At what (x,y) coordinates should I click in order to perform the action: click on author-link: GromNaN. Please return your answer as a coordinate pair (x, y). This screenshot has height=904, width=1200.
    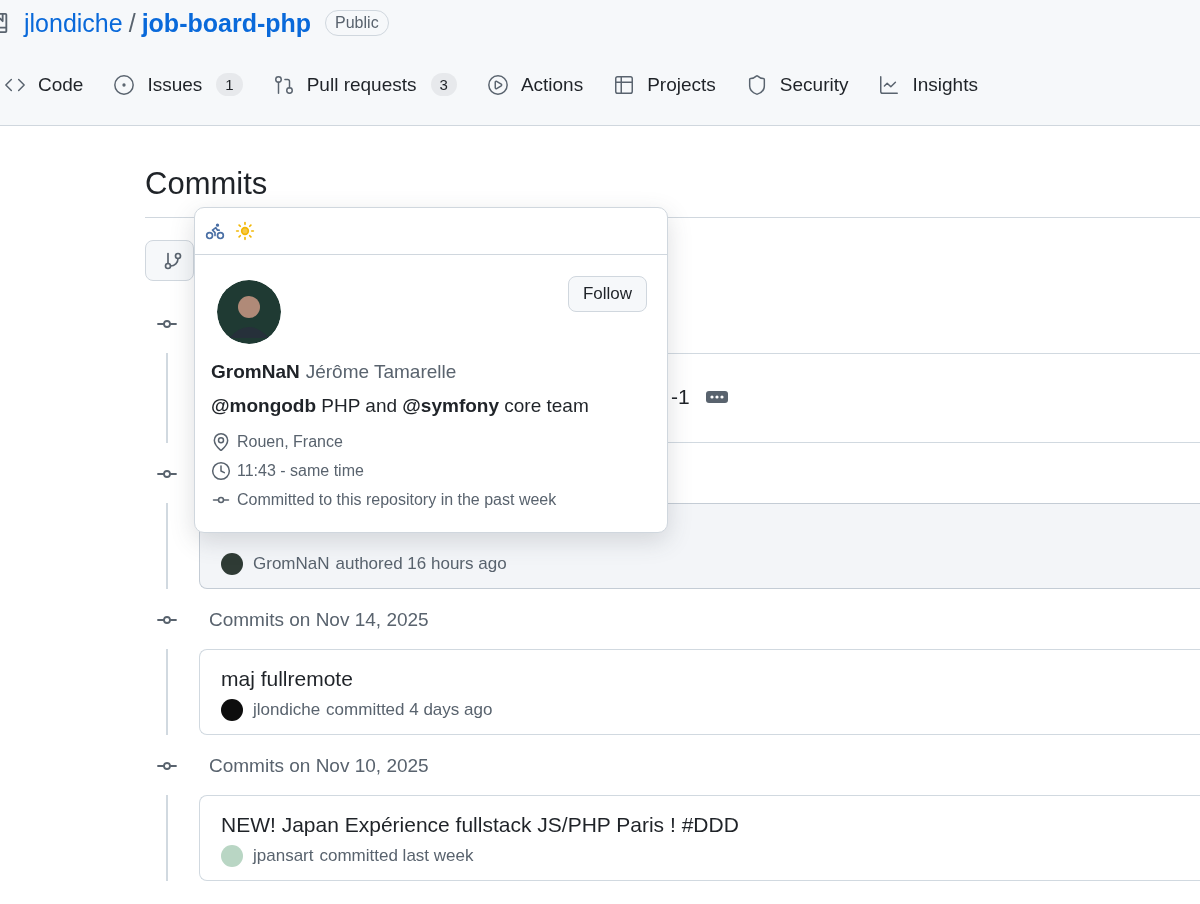
    Looking at the image, I should click on (291, 564).